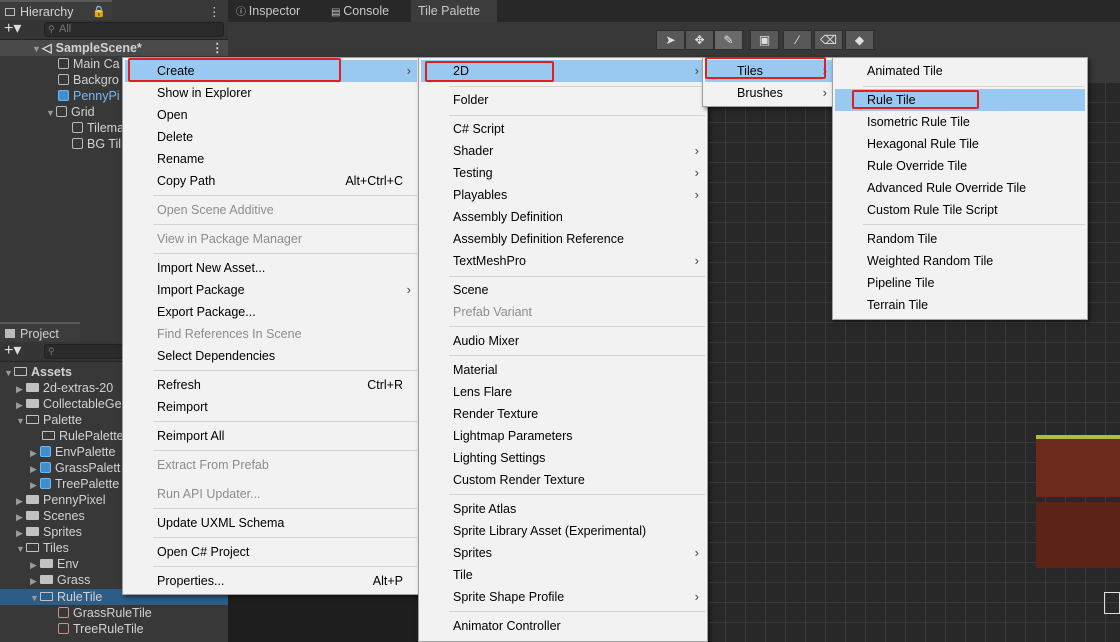  Describe the element at coordinates (563, 626) in the screenshot. I see `menu-item-animator-controller: Animator Controller` at that location.